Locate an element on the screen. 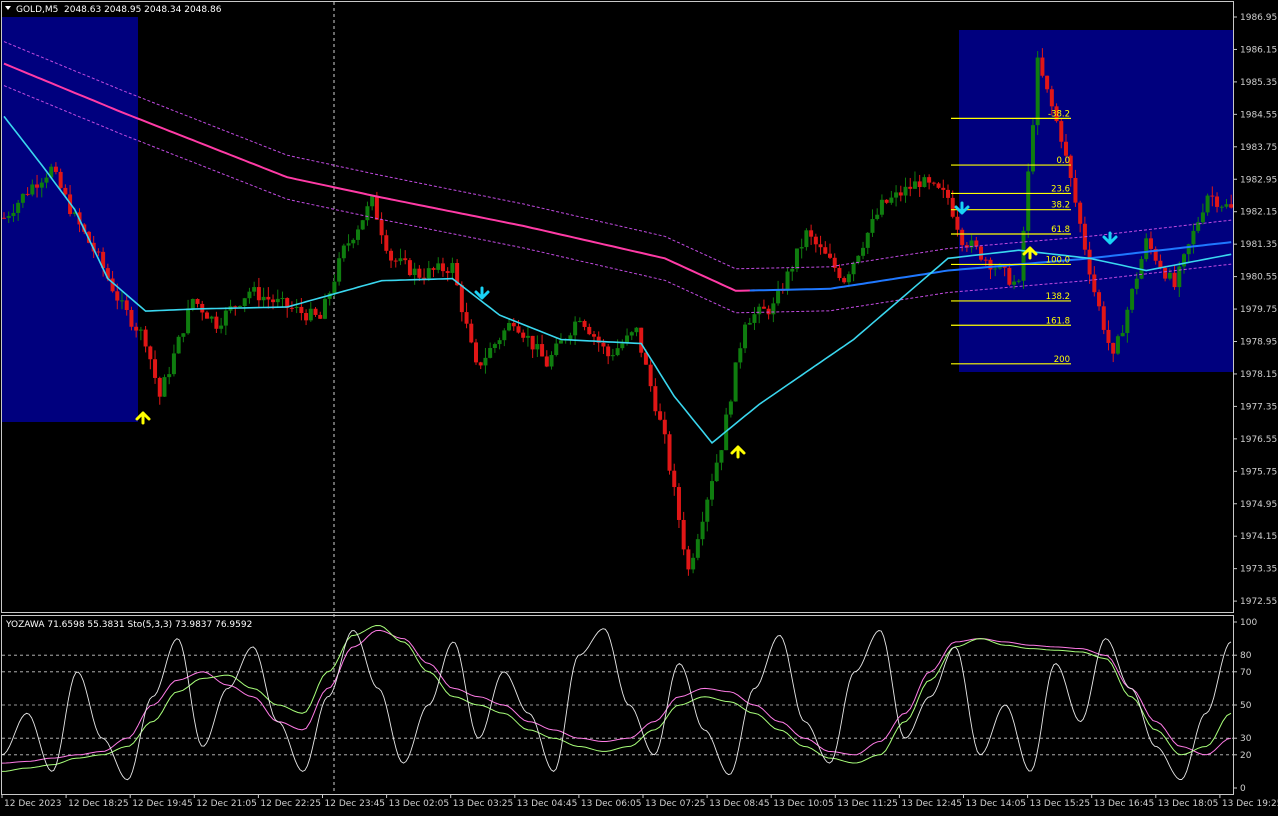  x-tick-label: 13 Dec 16:45 is located at coordinates (1124, 804).